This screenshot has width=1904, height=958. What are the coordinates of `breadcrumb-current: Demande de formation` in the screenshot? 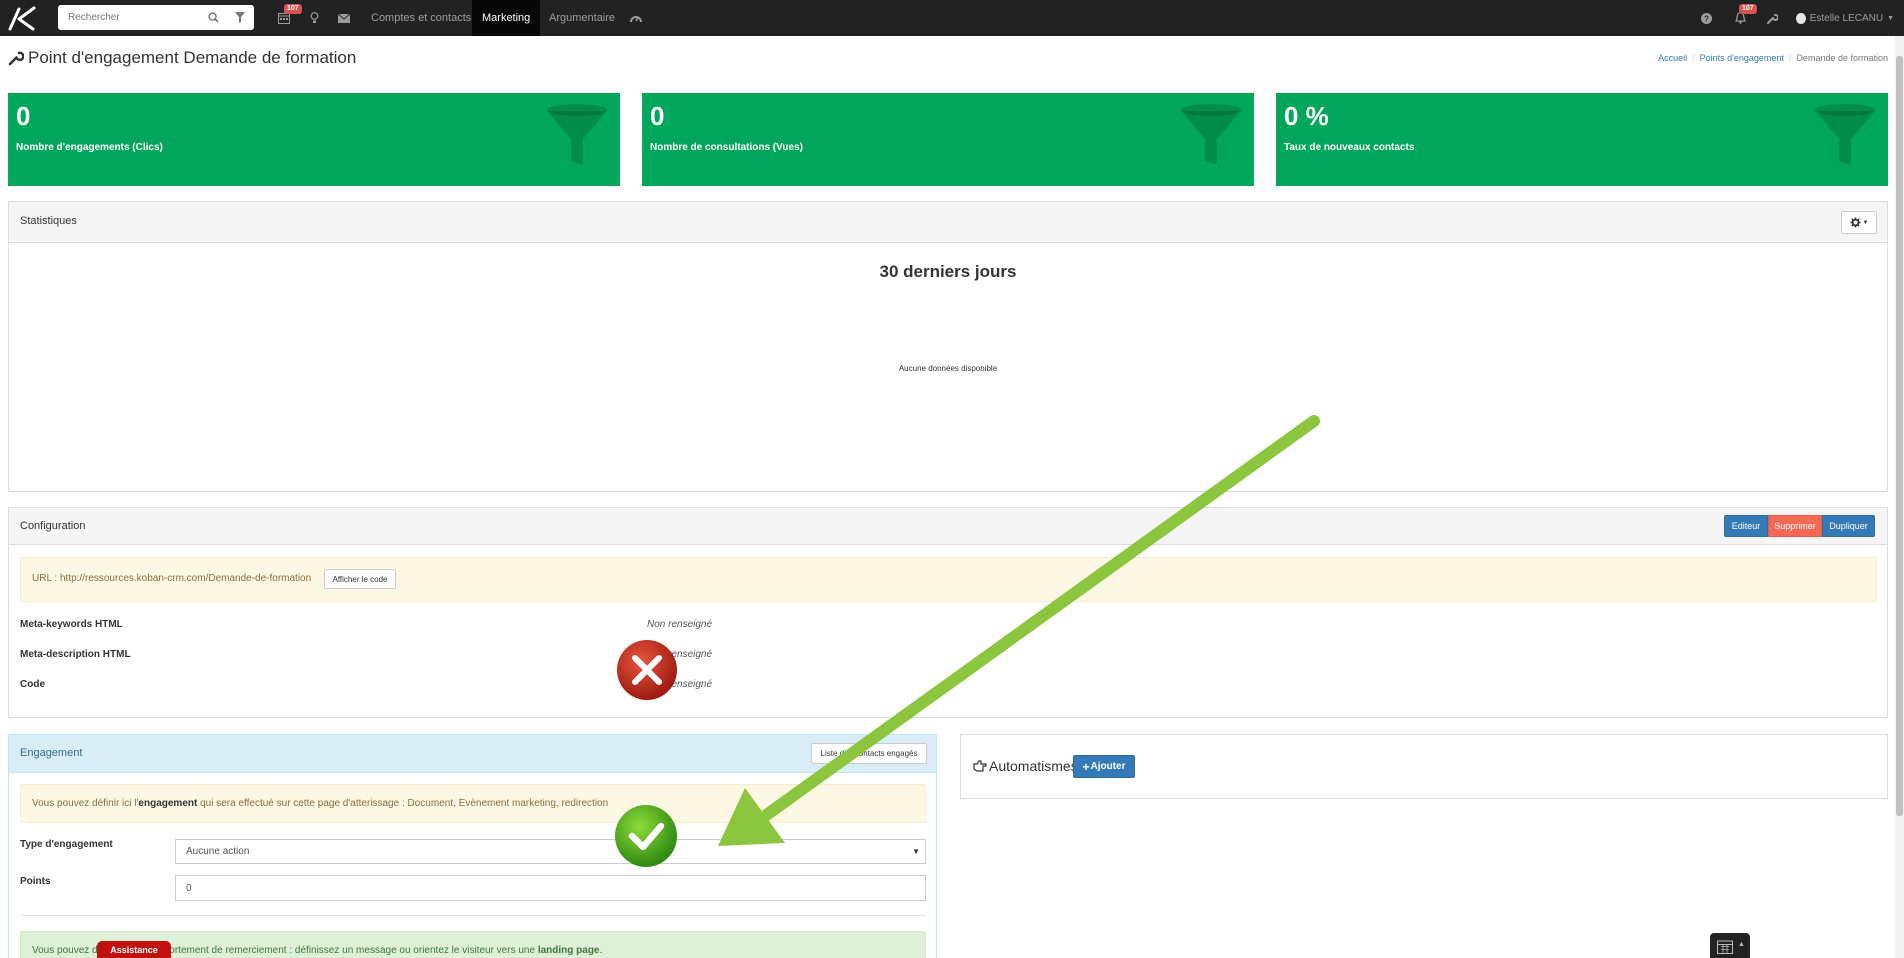 It's located at (1842, 58).